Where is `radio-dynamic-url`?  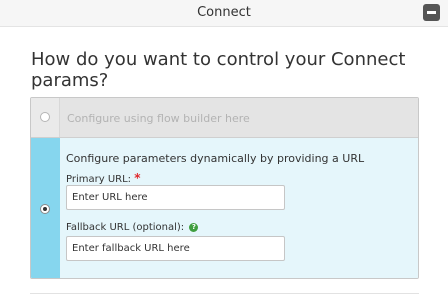
radio-dynamic-url is located at coordinates (45, 209).